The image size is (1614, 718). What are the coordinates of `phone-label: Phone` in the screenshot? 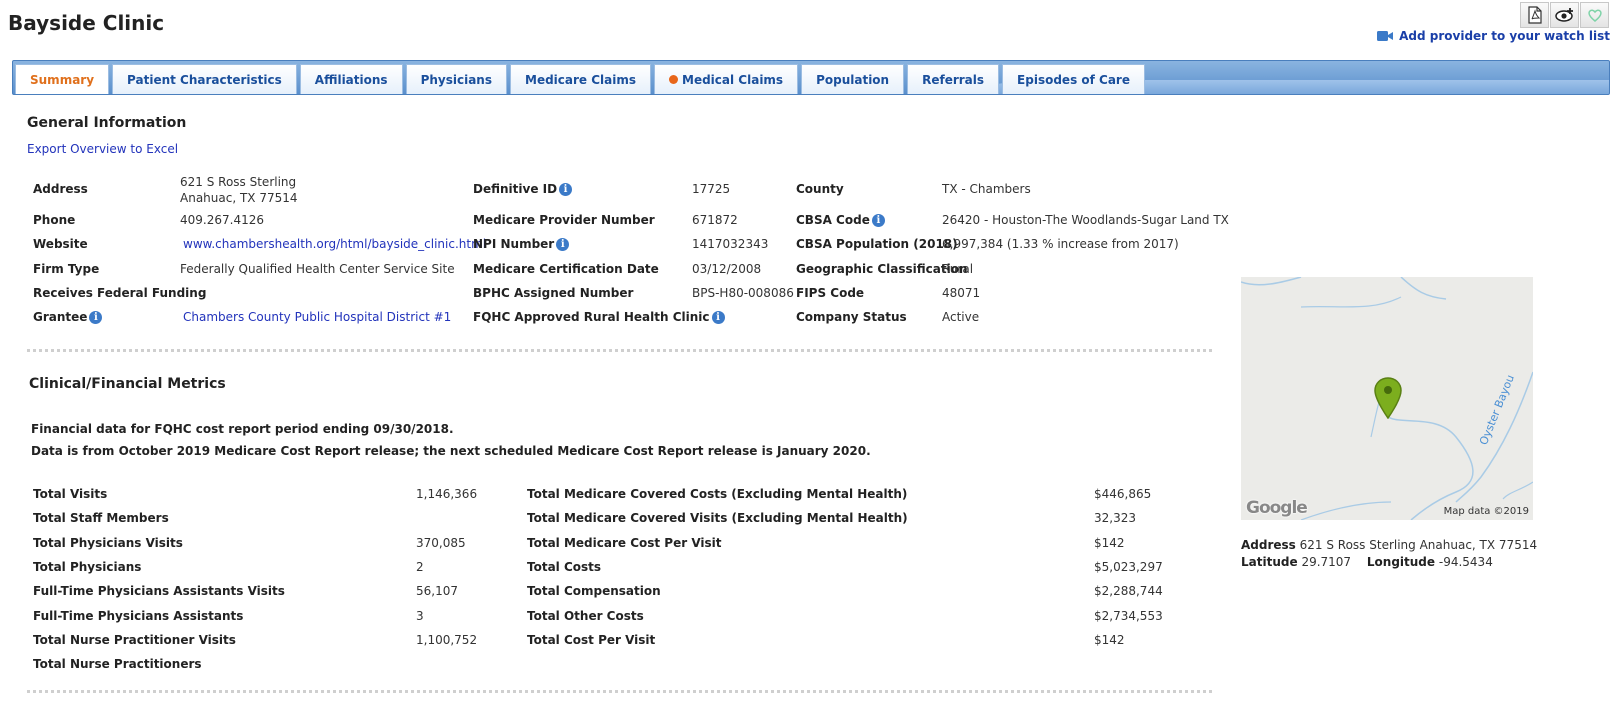 It's located at (54, 220).